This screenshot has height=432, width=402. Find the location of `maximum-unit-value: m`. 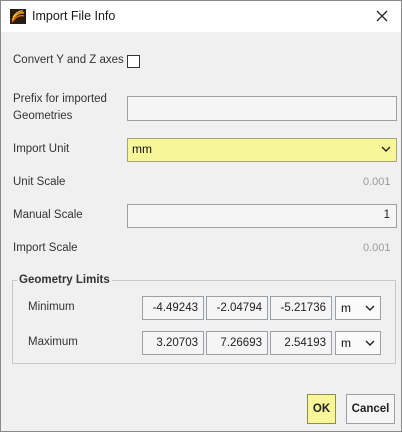

maximum-unit-value: m is located at coordinates (346, 343).